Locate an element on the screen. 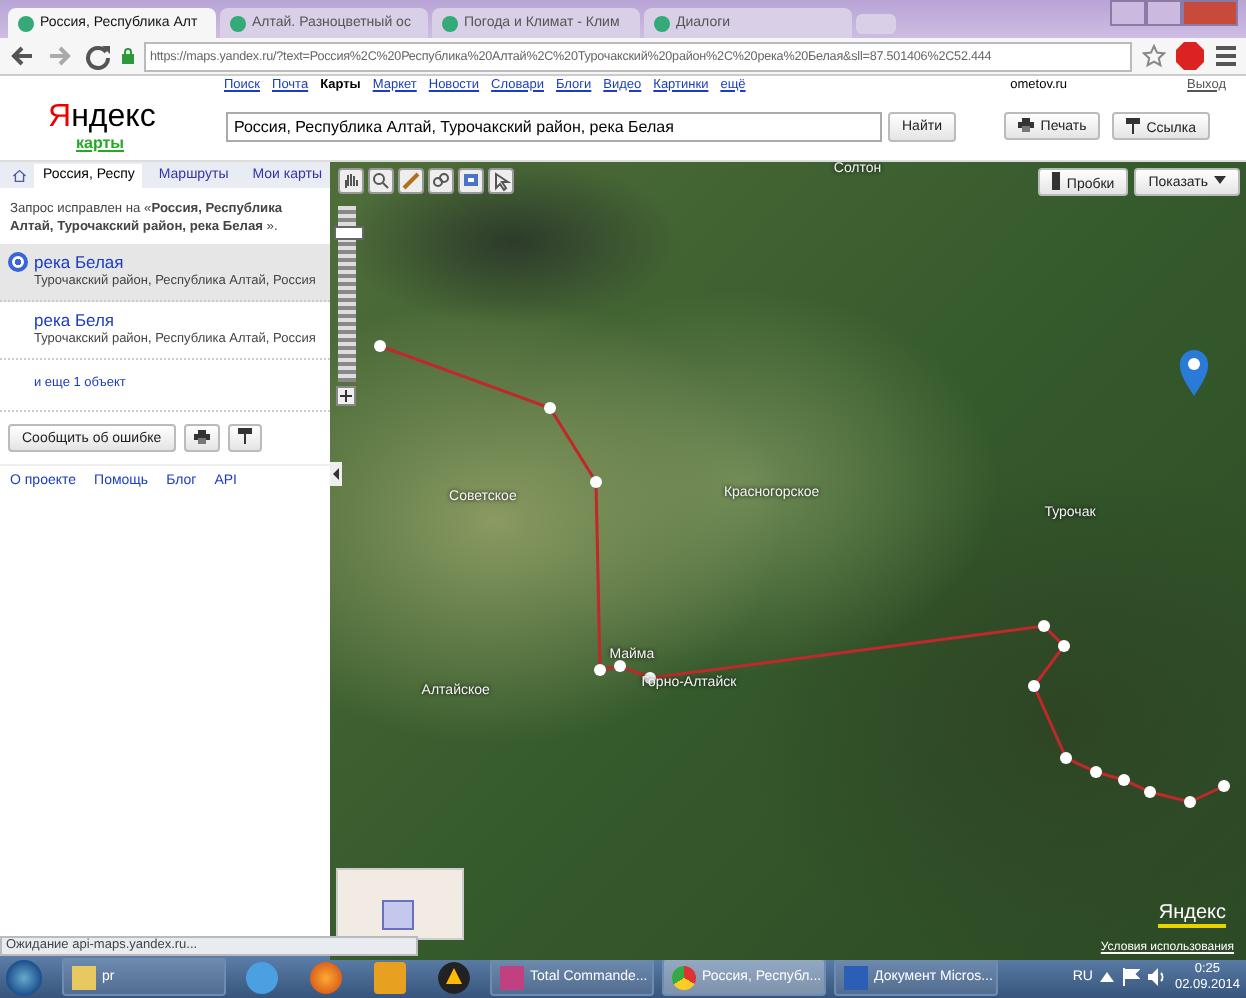  minimap is located at coordinates (400, 904).